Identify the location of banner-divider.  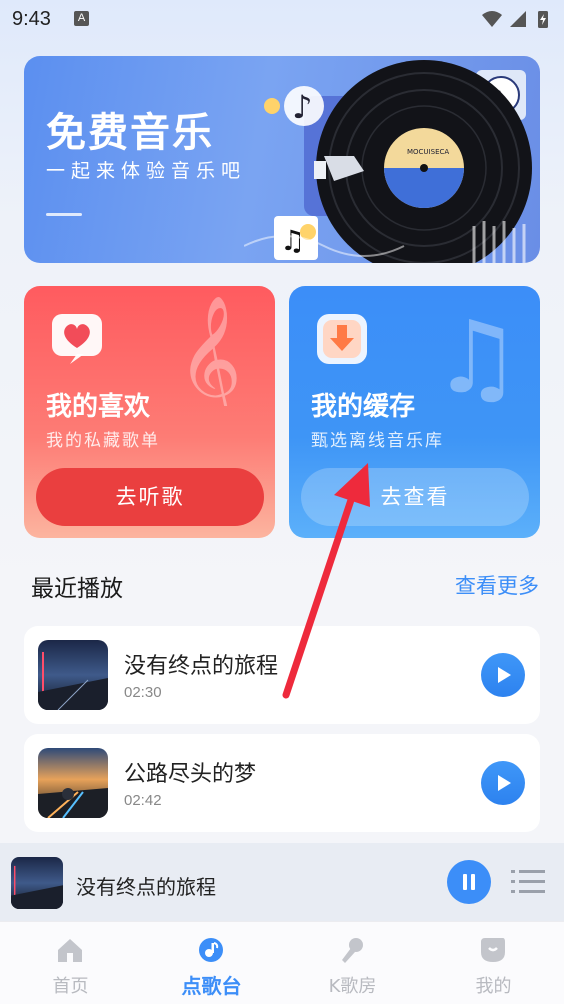
(64, 214).